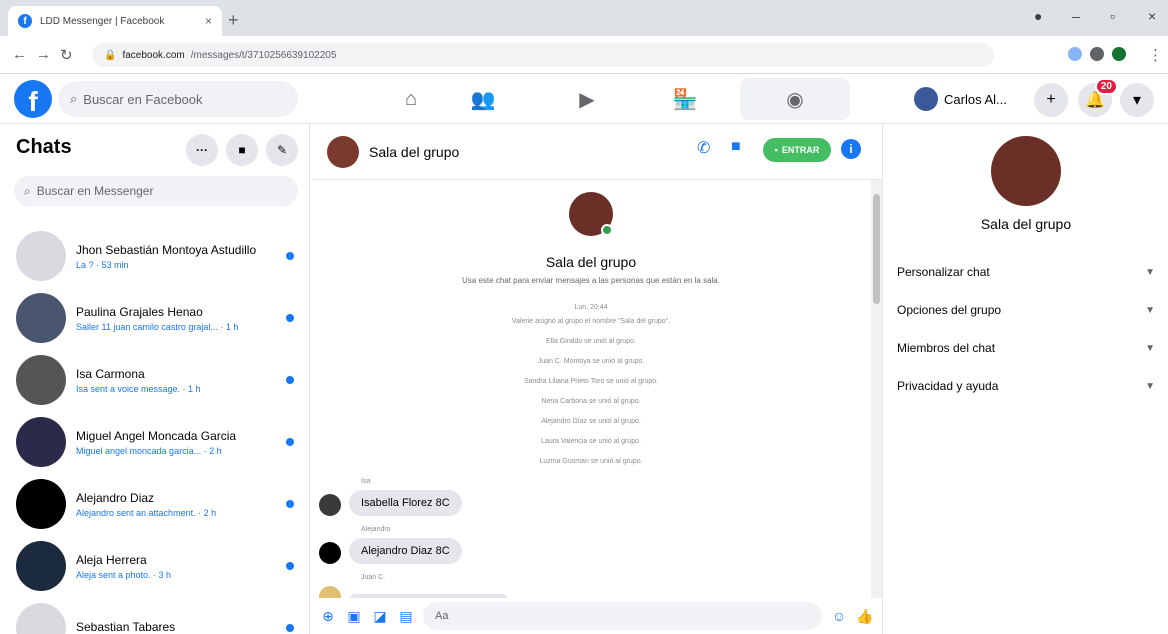 This screenshot has height=634, width=1168. What do you see at coordinates (839, 616) in the screenshot?
I see `emoji-icon: ☺` at bounding box center [839, 616].